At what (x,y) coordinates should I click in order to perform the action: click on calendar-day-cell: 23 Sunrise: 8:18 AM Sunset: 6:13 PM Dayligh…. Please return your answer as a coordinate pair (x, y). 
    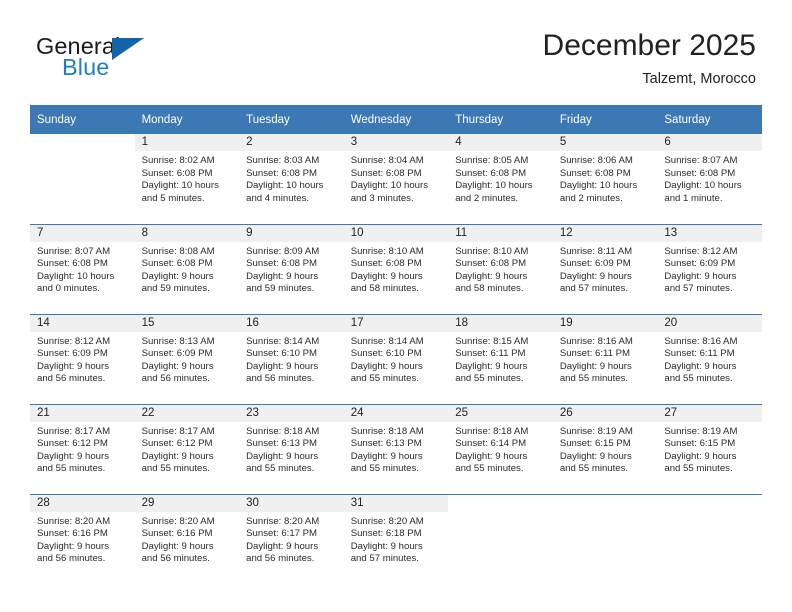
    Looking at the image, I should click on (291, 448).